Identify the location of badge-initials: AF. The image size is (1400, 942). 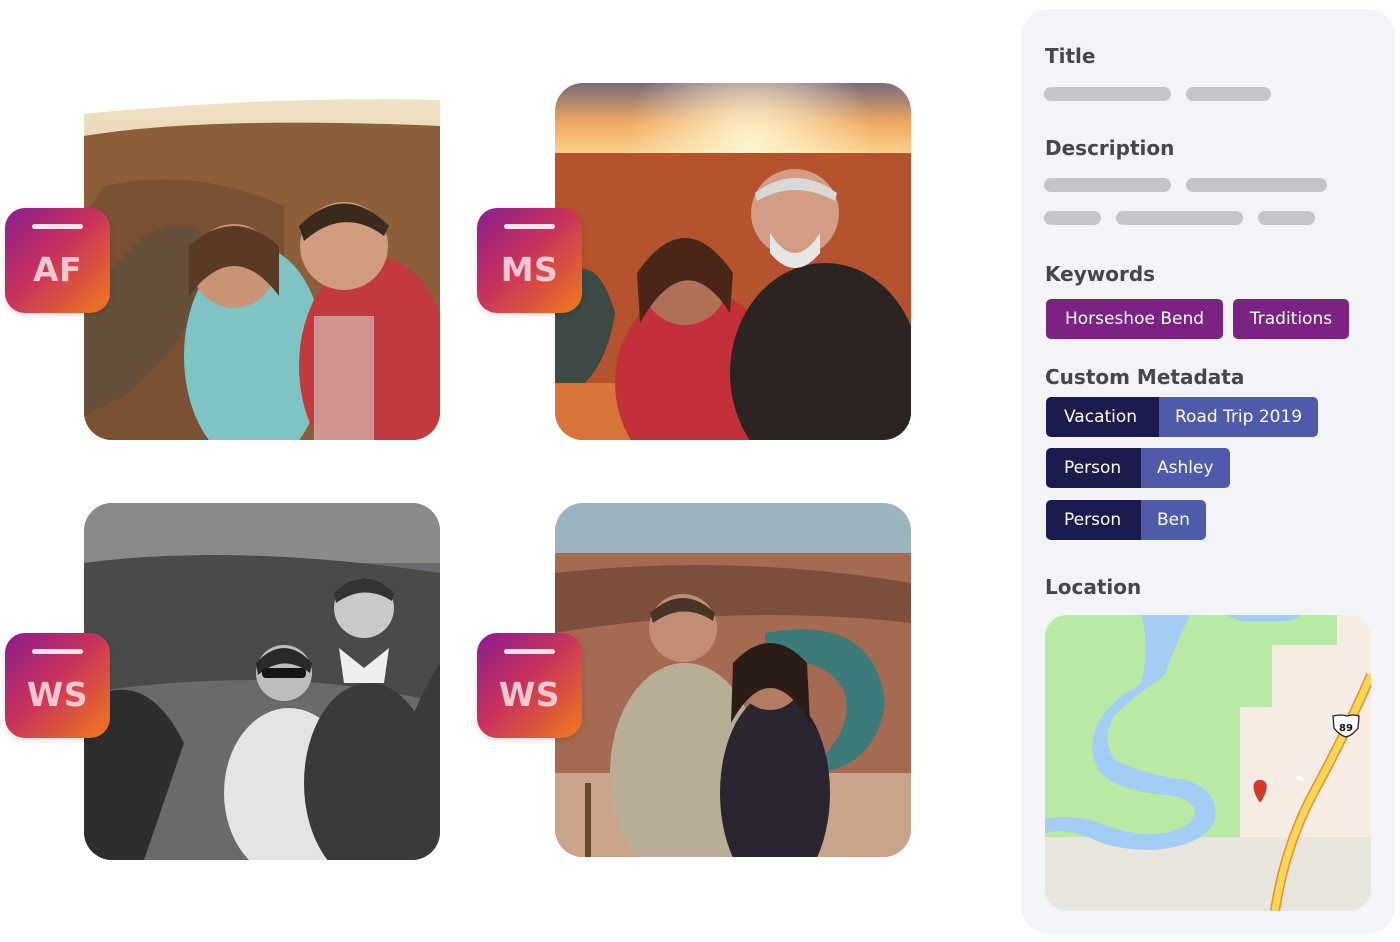
(57, 269).